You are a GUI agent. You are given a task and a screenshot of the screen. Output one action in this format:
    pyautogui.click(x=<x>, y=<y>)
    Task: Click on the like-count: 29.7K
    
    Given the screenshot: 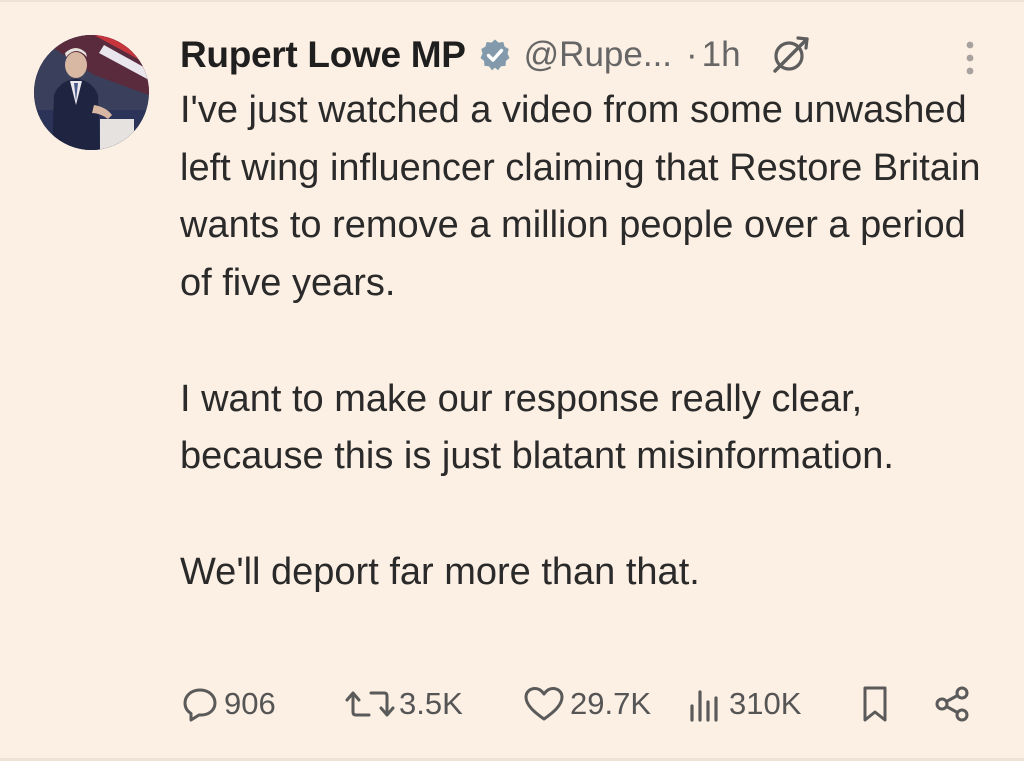 What is the action you would take?
    pyautogui.click(x=611, y=703)
    